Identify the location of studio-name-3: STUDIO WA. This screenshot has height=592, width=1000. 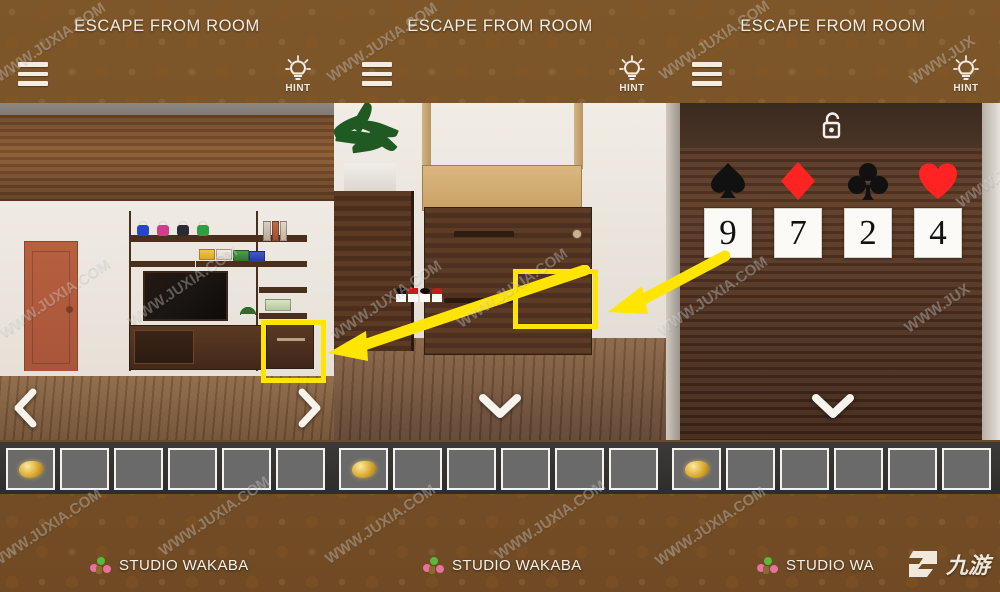
(830, 565).